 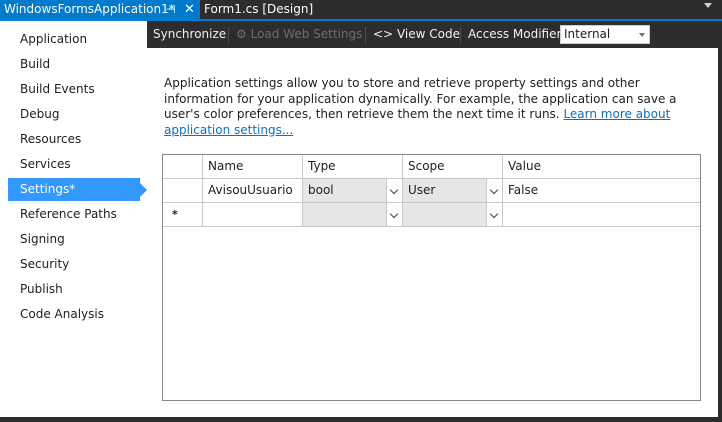 I want to click on view-code-label: View Code, so click(x=428, y=34).